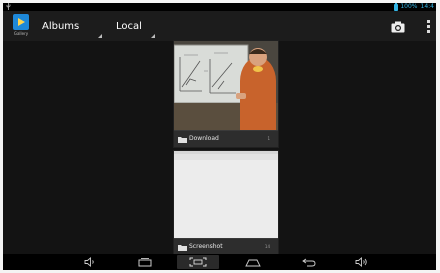 The width and height of the screenshot is (440, 273). What do you see at coordinates (129, 26) in the screenshot?
I see `source-spinner-label: Local` at bounding box center [129, 26].